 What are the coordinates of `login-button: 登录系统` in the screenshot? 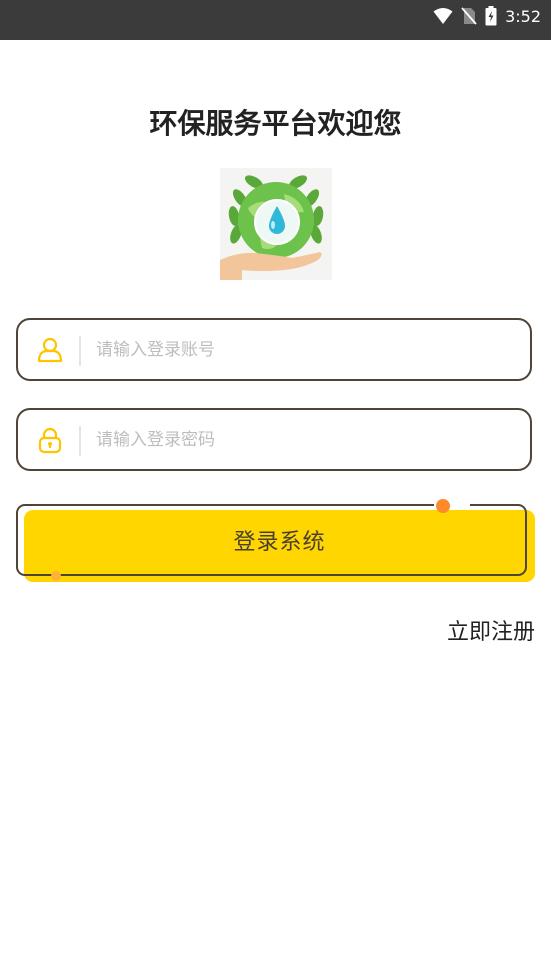 It's located at (276, 542).